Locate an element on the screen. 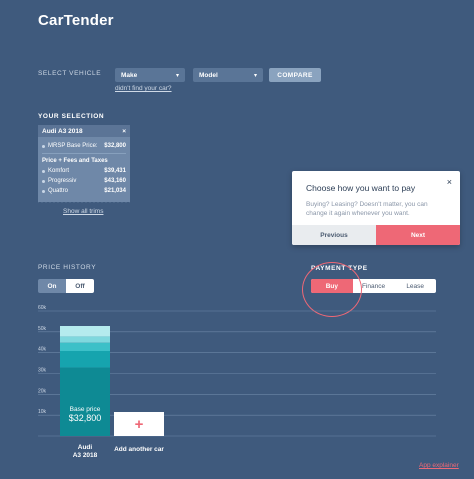 The width and height of the screenshot is (474, 479). toggle-on: On is located at coordinates (52, 286).